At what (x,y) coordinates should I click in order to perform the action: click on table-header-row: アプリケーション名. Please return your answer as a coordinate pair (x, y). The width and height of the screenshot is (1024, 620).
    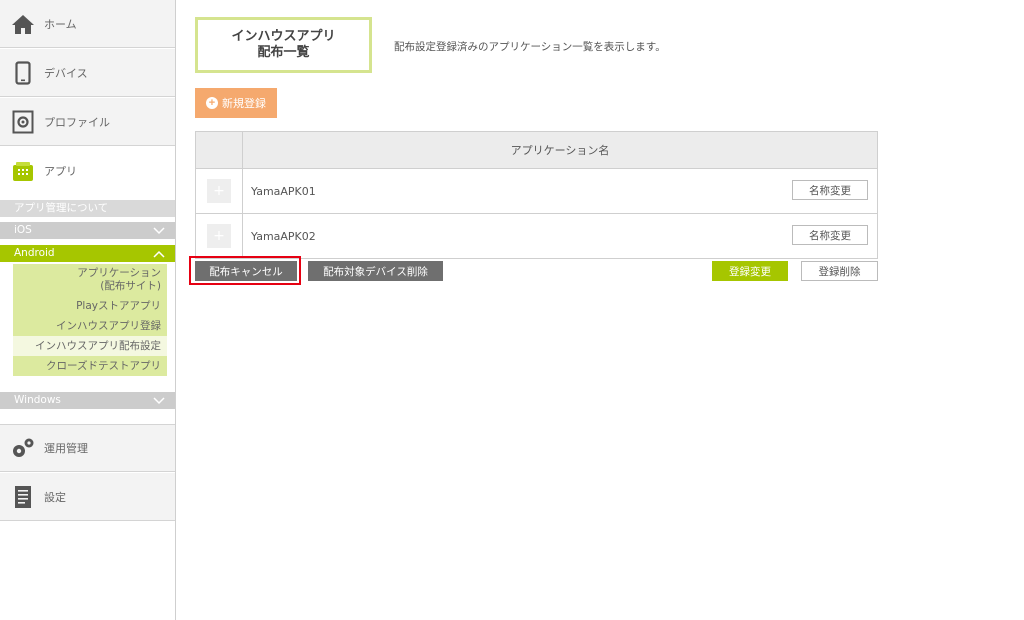
    Looking at the image, I should click on (536, 150).